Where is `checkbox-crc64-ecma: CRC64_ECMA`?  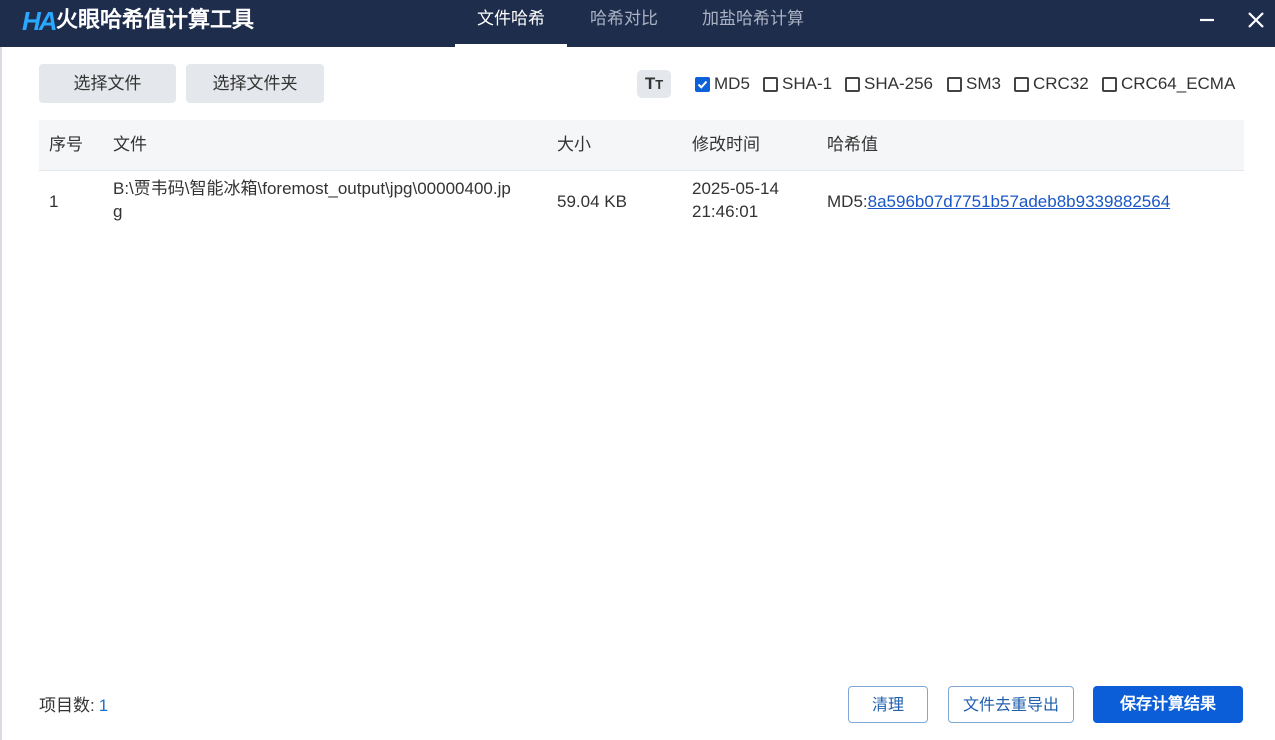
checkbox-crc64-ecma: CRC64_ECMA is located at coordinates (1168, 84).